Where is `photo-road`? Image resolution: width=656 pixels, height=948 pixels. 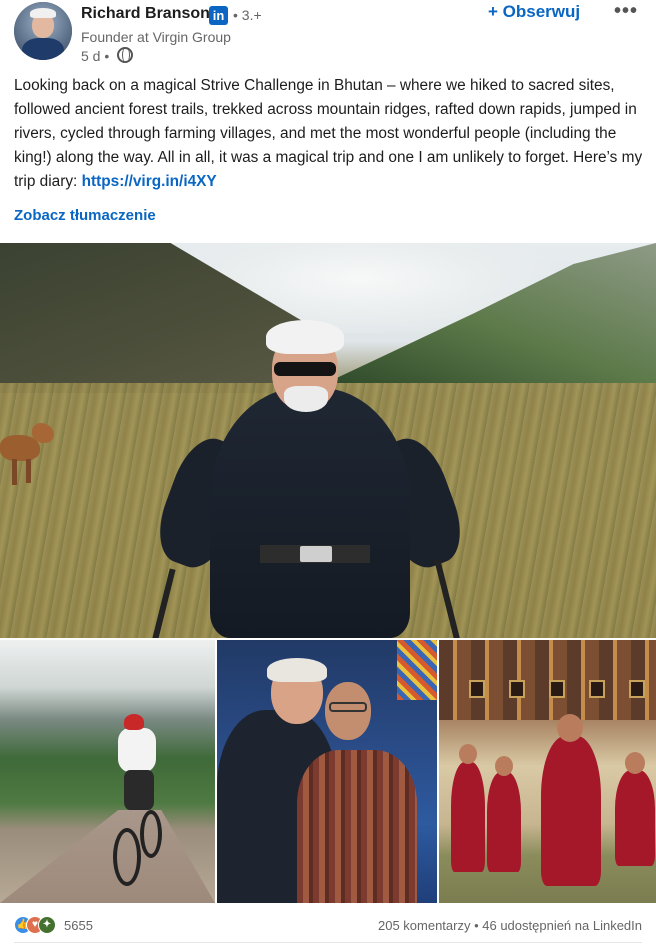
photo-road is located at coordinates (107, 856).